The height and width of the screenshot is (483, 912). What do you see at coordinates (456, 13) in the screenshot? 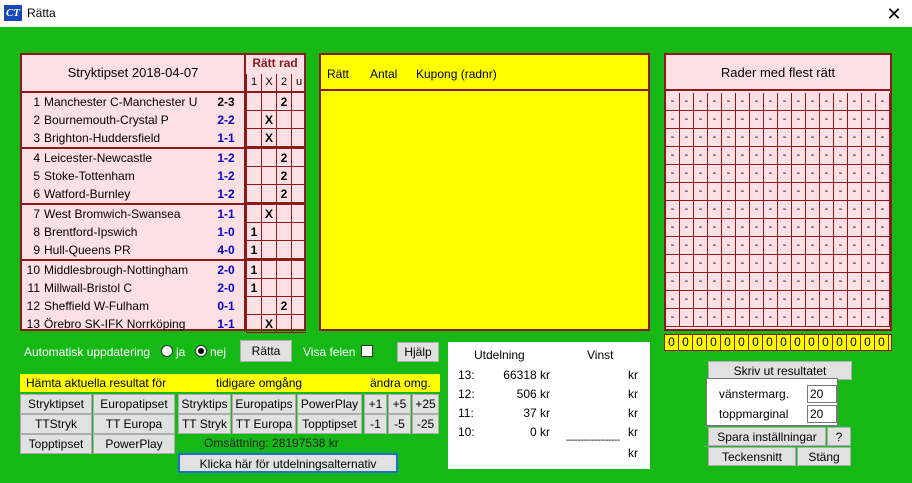
I see `title-bar: CT Rätta ✕` at bounding box center [456, 13].